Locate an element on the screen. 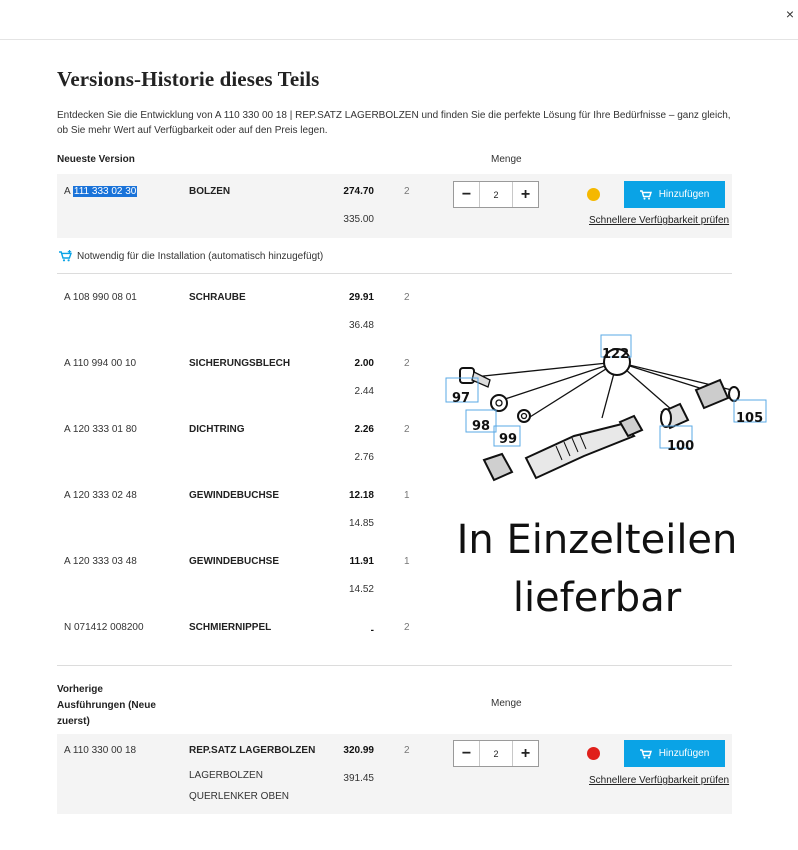 This screenshot has height=850, width=798. previous-divider is located at coordinates (394, 665).